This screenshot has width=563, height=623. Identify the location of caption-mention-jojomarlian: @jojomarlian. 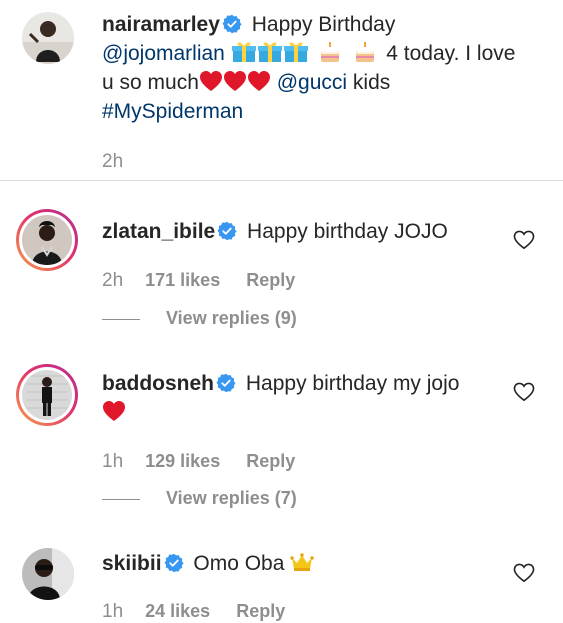
(163, 53).